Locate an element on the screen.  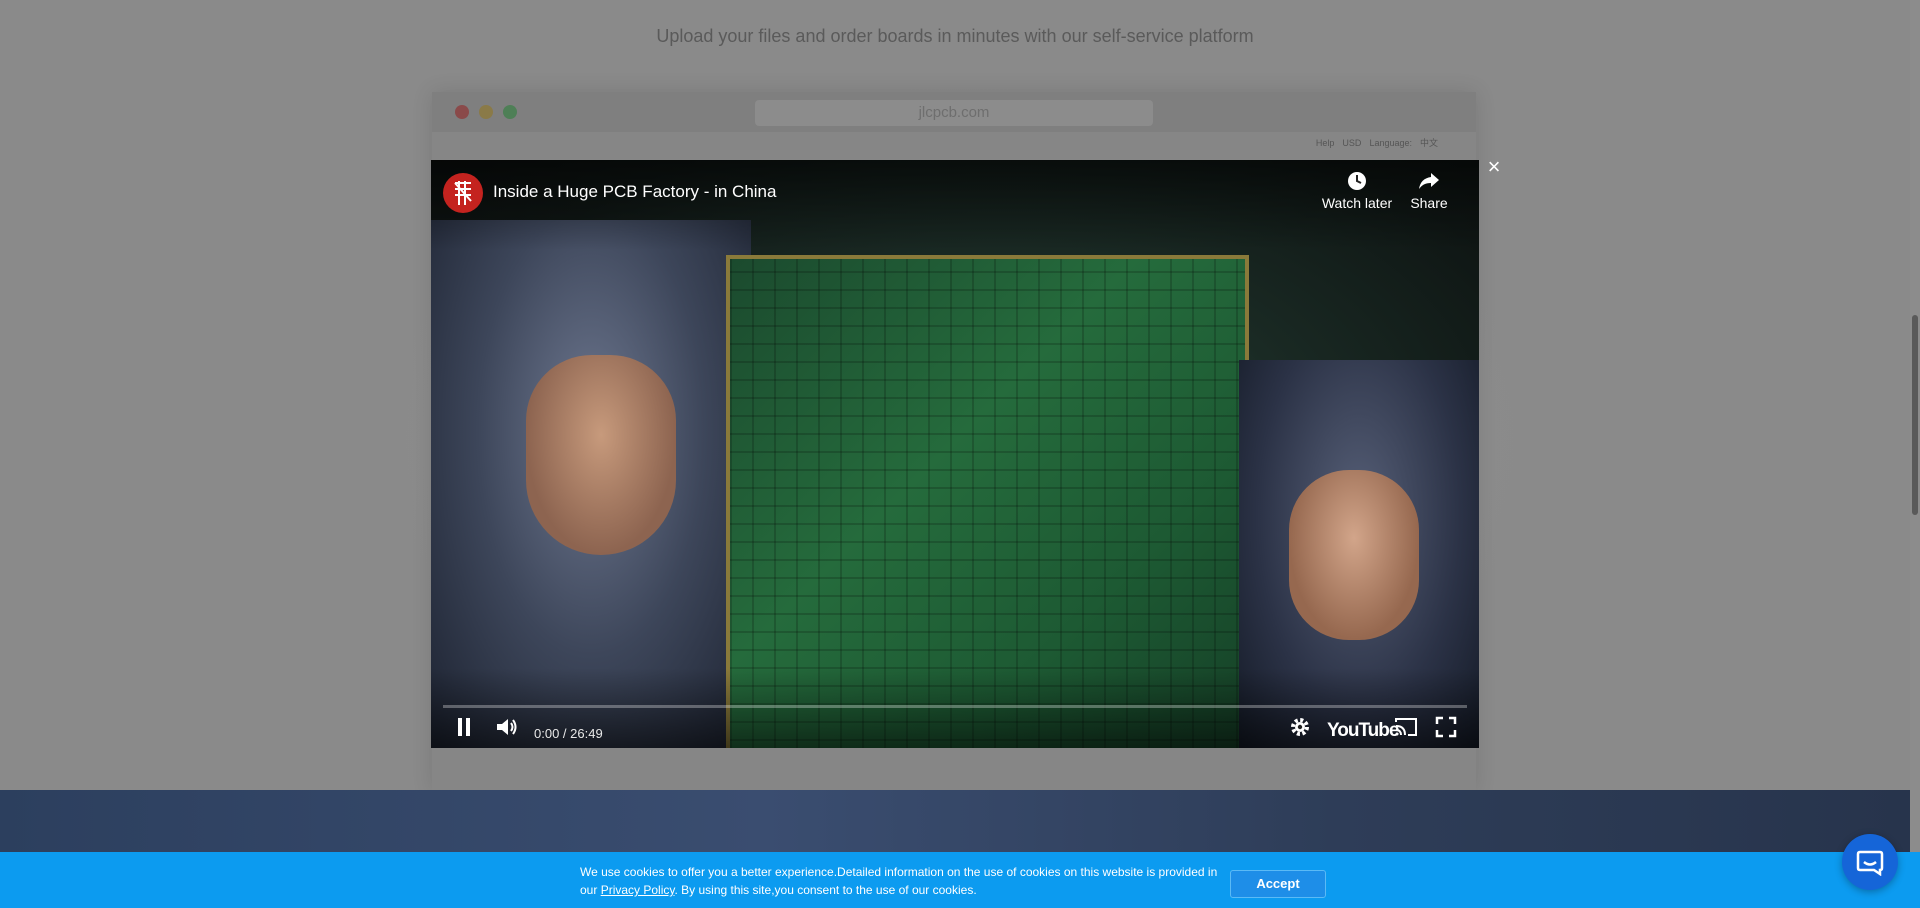
privacy-policy-link: Privacy Policy is located at coordinates (638, 890).